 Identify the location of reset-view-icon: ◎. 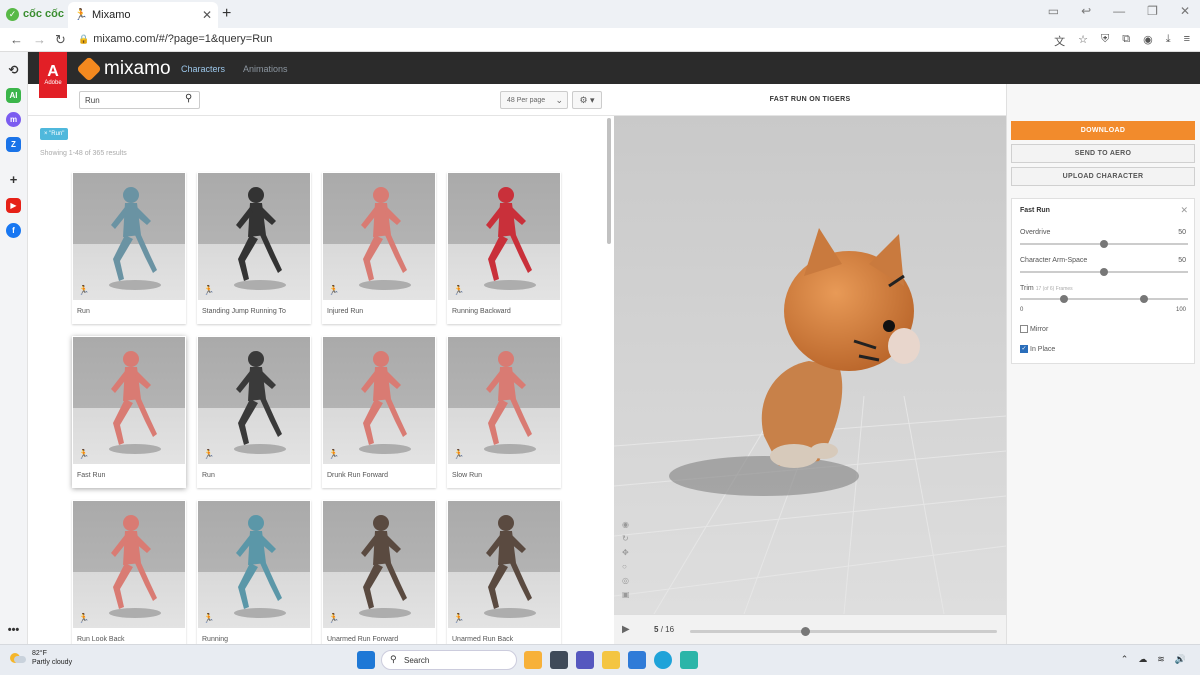
(626, 580).